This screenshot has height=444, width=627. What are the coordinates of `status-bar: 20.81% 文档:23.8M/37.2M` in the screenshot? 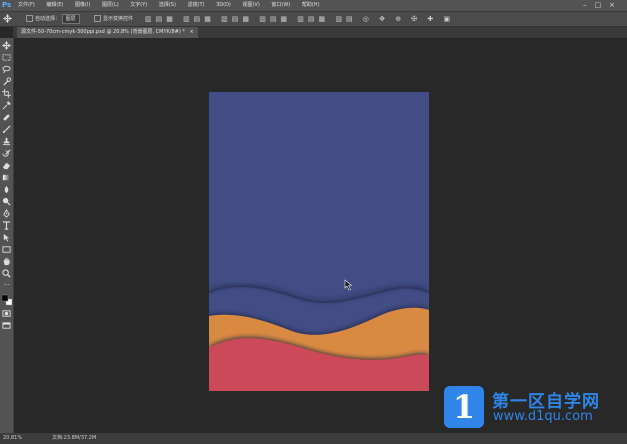 It's located at (313, 438).